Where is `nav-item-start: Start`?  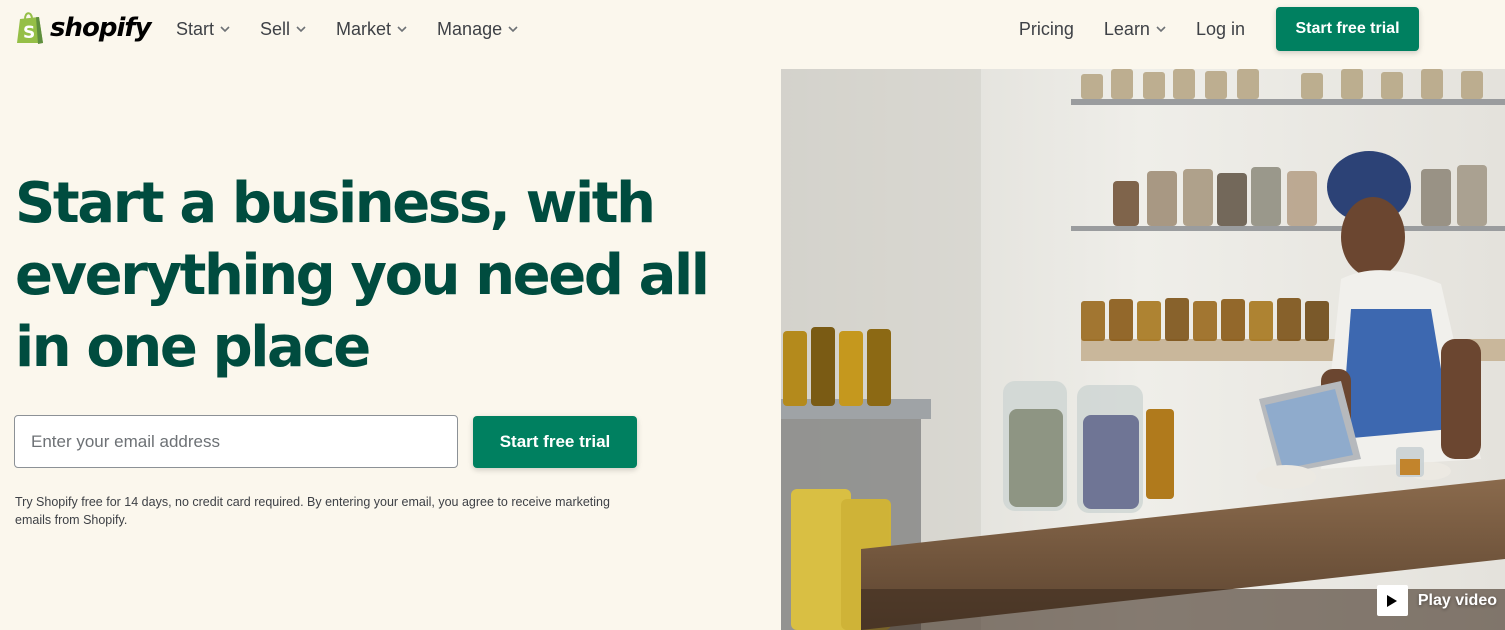
nav-item-start: Start is located at coordinates (203, 29).